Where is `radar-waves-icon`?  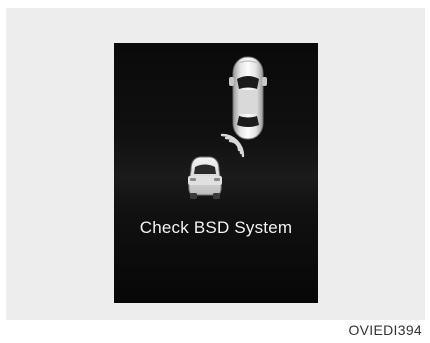
radar-waves-icon is located at coordinates (232, 145).